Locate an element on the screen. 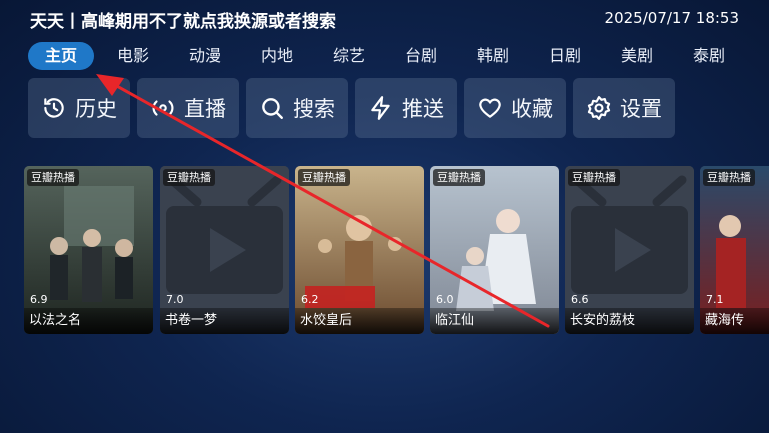 Image resolution: width=769 pixels, height=433 pixels. tab-mainland: 内地 is located at coordinates (277, 56).